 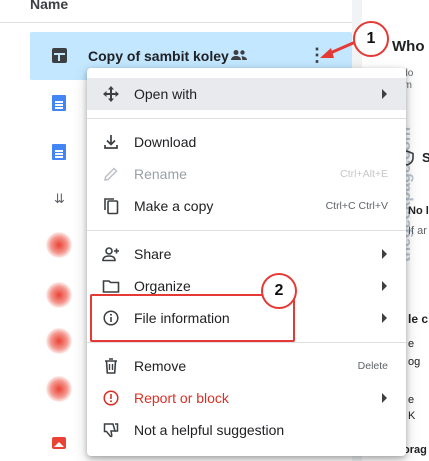 What do you see at coordinates (246, 398) in the screenshot?
I see `menu-item-report-or-block: Report or block` at bounding box center [246, 398].